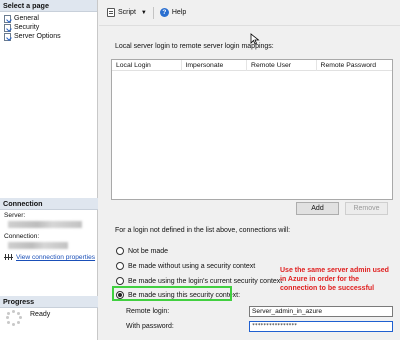 Image resolution: width=400 pixels, height=340 pixels. I want to click on highlight-box, so click(172, 293).